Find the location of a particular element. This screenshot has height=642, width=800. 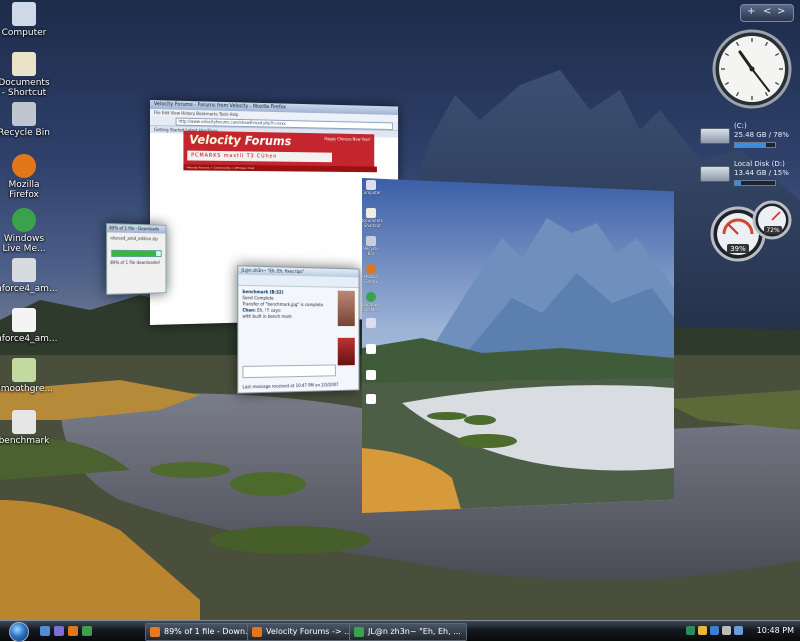

add-gadget-button: + is located at coordinates (751, 11).